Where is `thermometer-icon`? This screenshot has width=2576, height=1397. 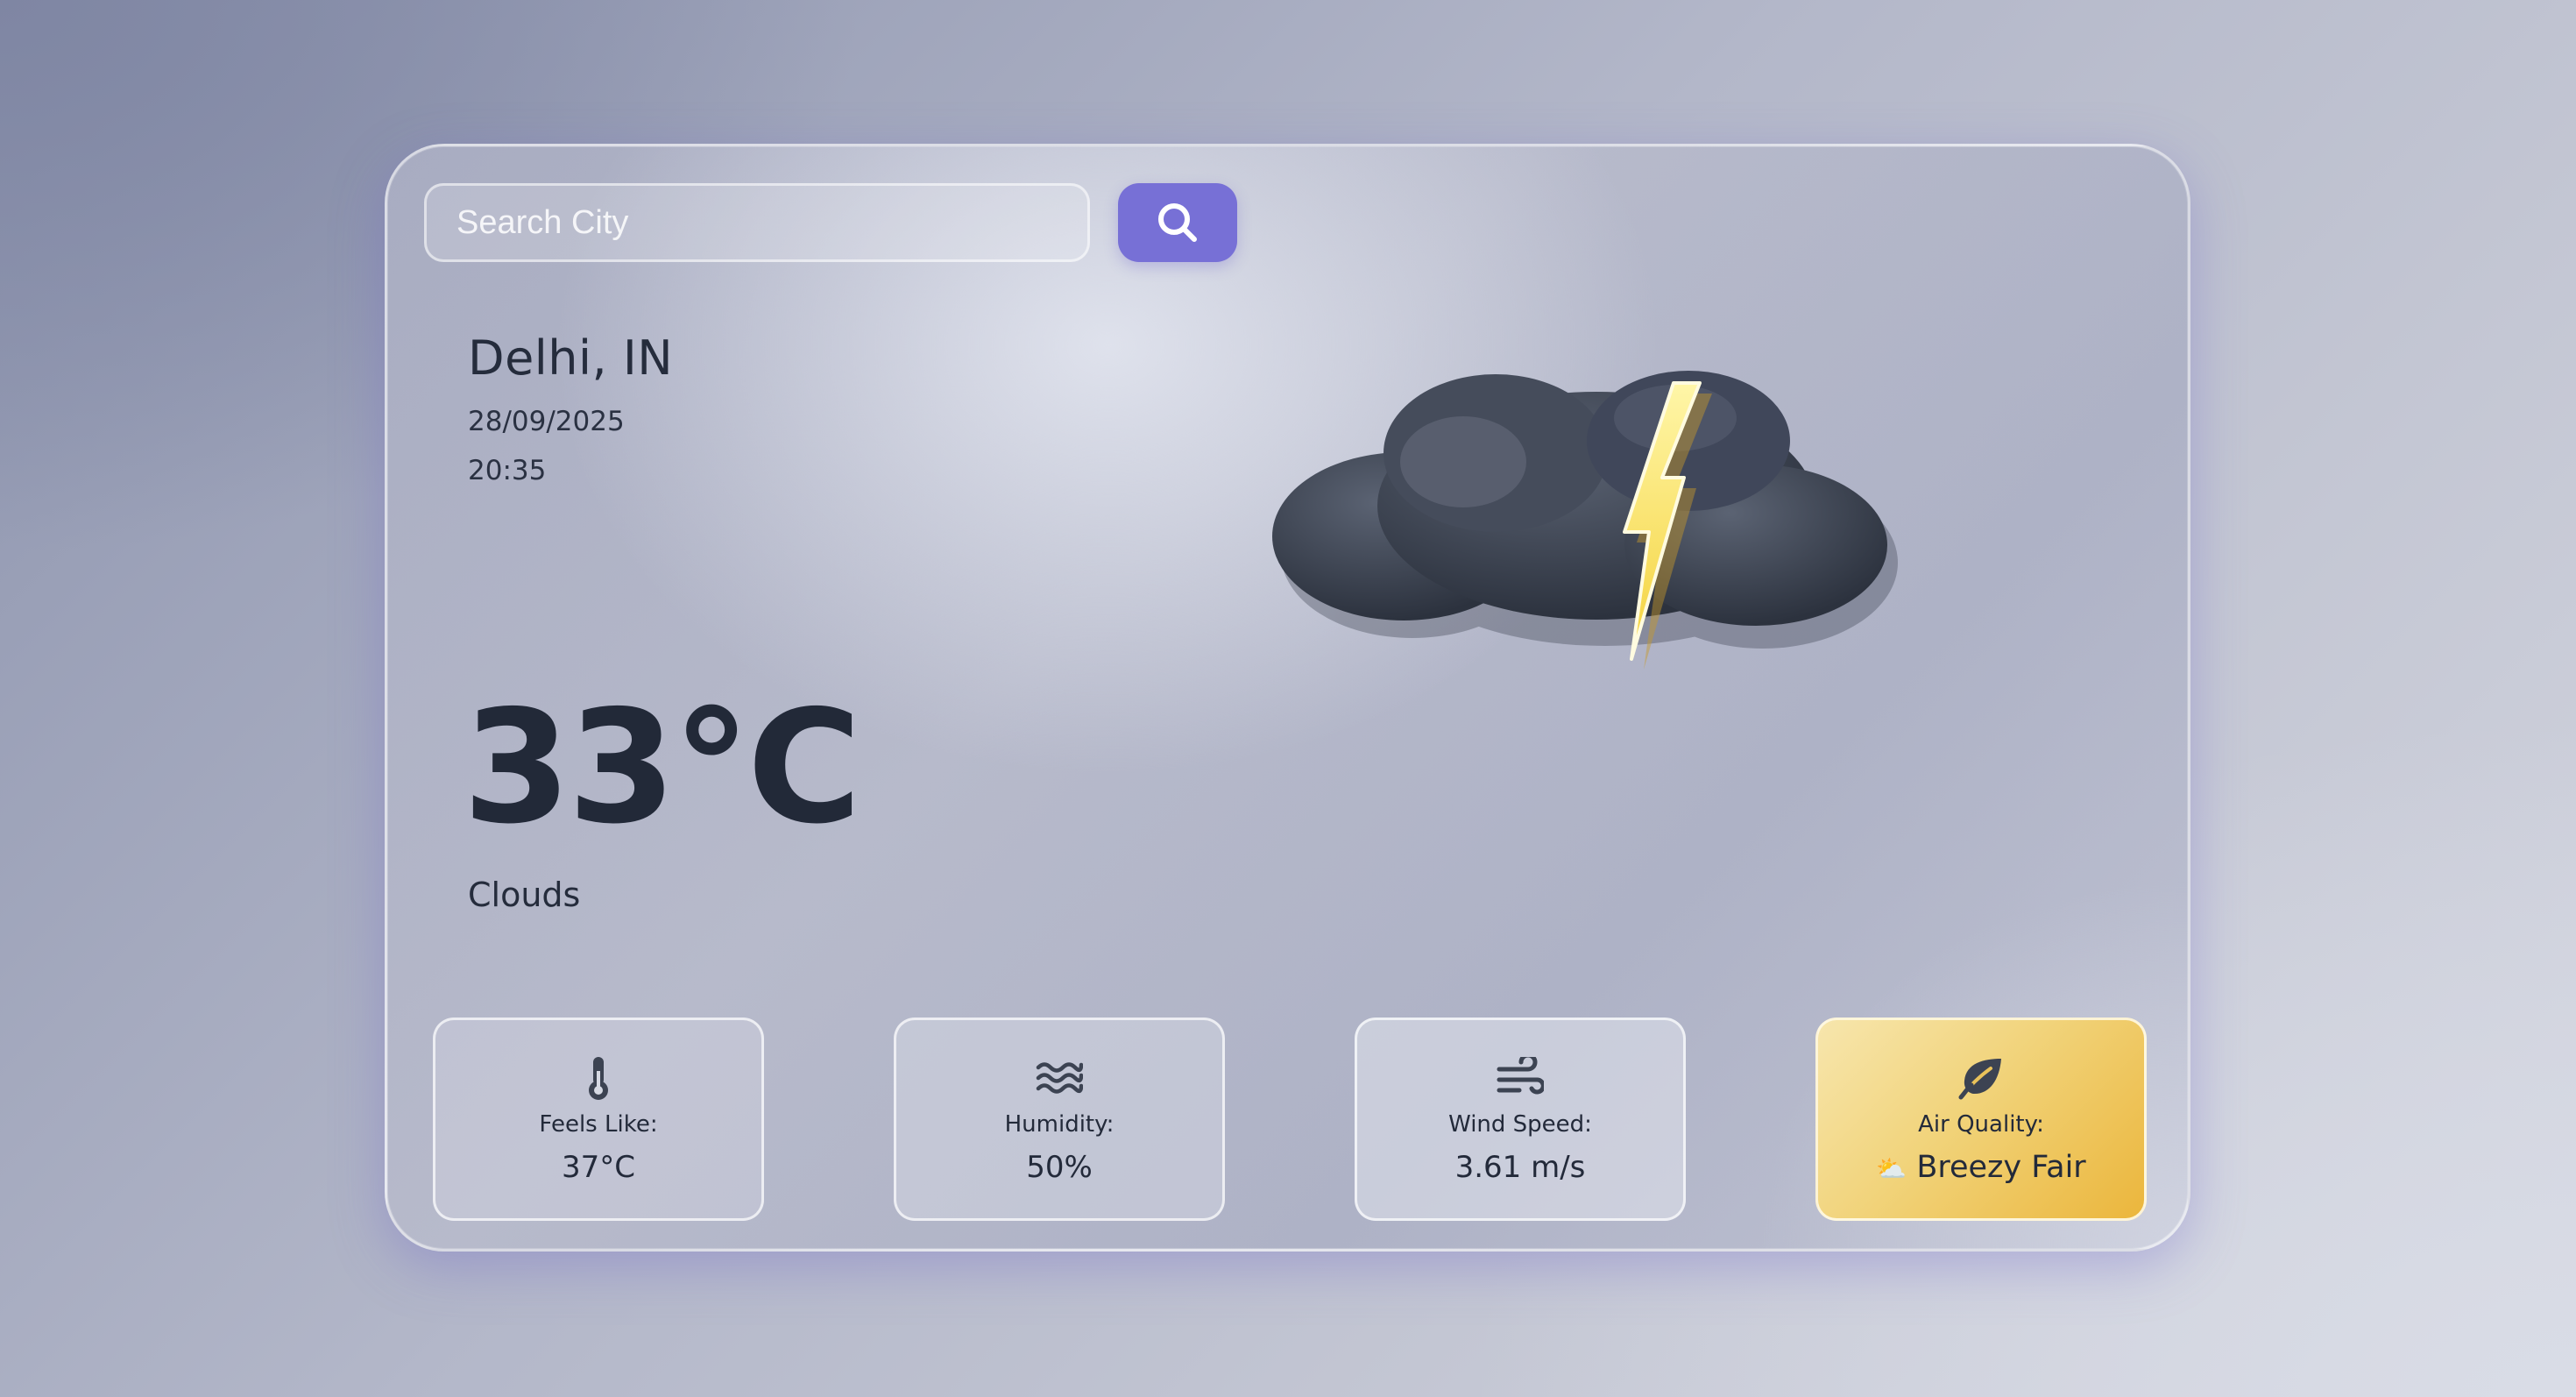
thermometer-icon is located at coordinates (598, 1078).